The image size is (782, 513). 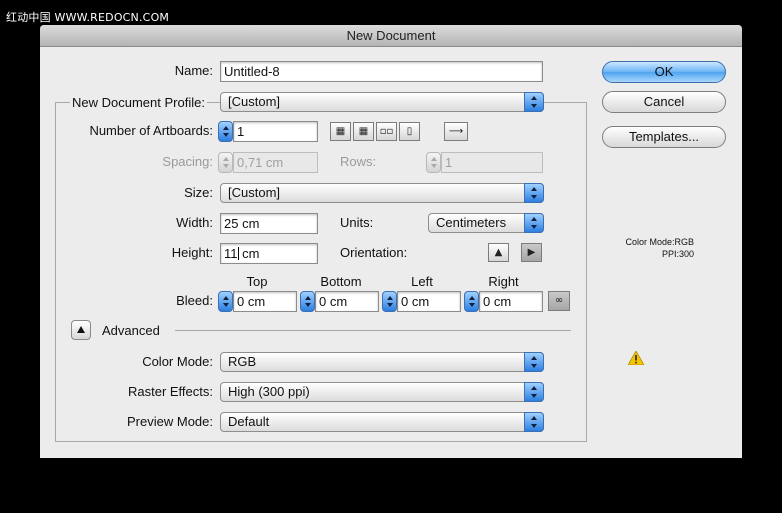 What do you see at coordinates (363, 131) in the screenshot?
I see `grid-by-column-icon: ▦` at bounding box center [363, 131].